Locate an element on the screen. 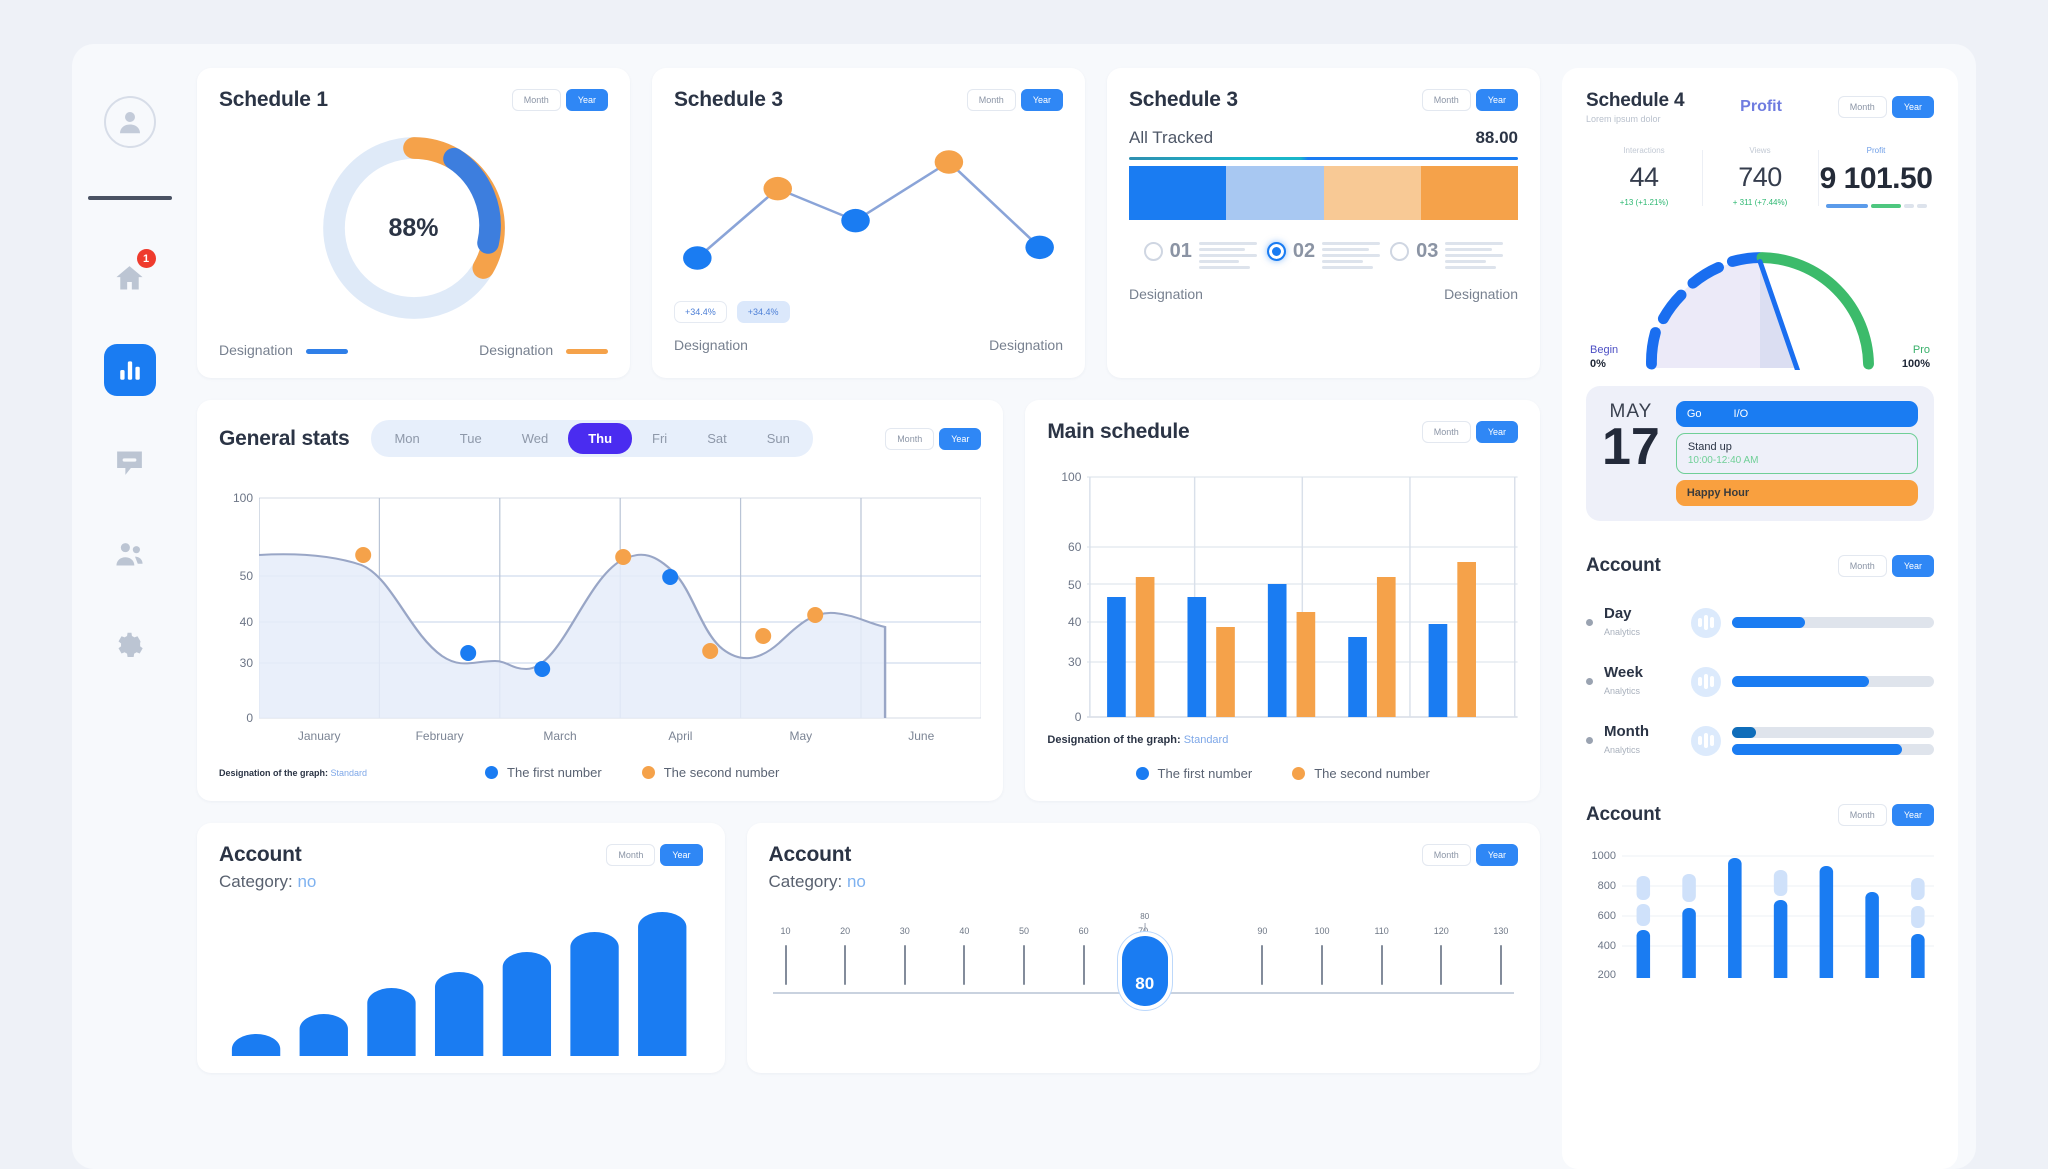 This screenshot has height=1169, width=2048. ruler-tick: 50 is located at coordinates (1024, 955).